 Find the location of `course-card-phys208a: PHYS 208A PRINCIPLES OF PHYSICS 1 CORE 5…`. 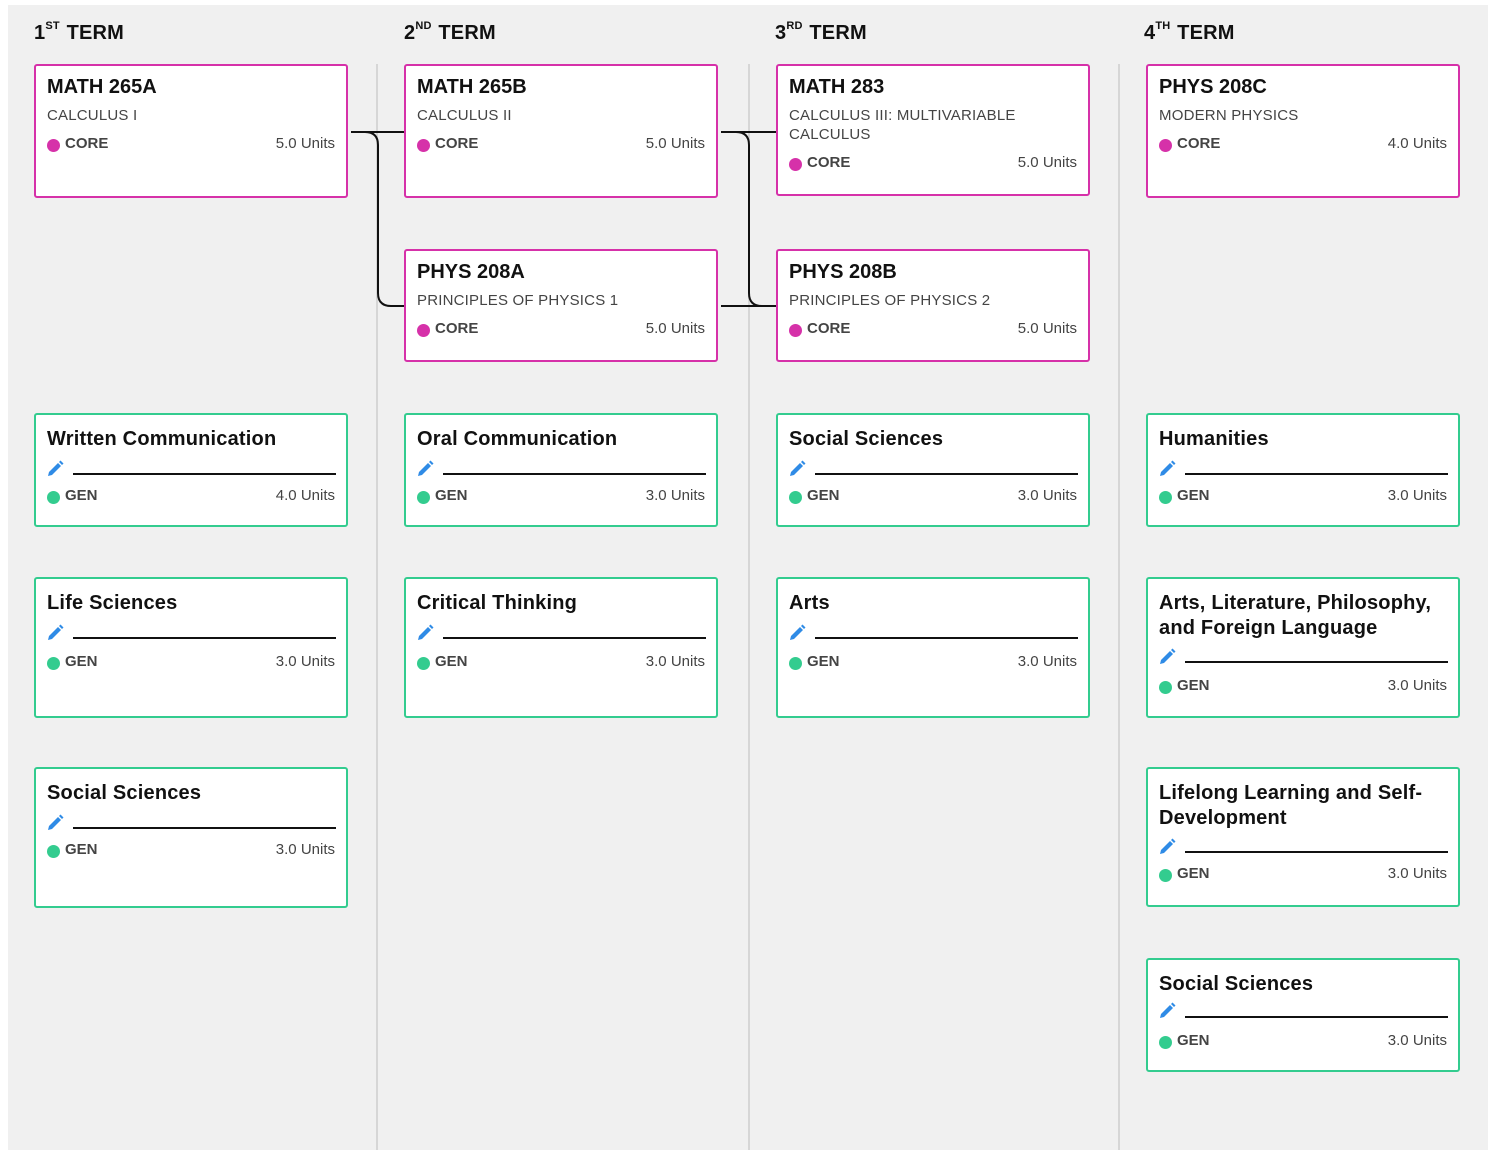

course-card-phys208a: PHYS 208A PRINCIPLES OF PHYSICS 1 CORE 5… is located at coordinates (561, 305).